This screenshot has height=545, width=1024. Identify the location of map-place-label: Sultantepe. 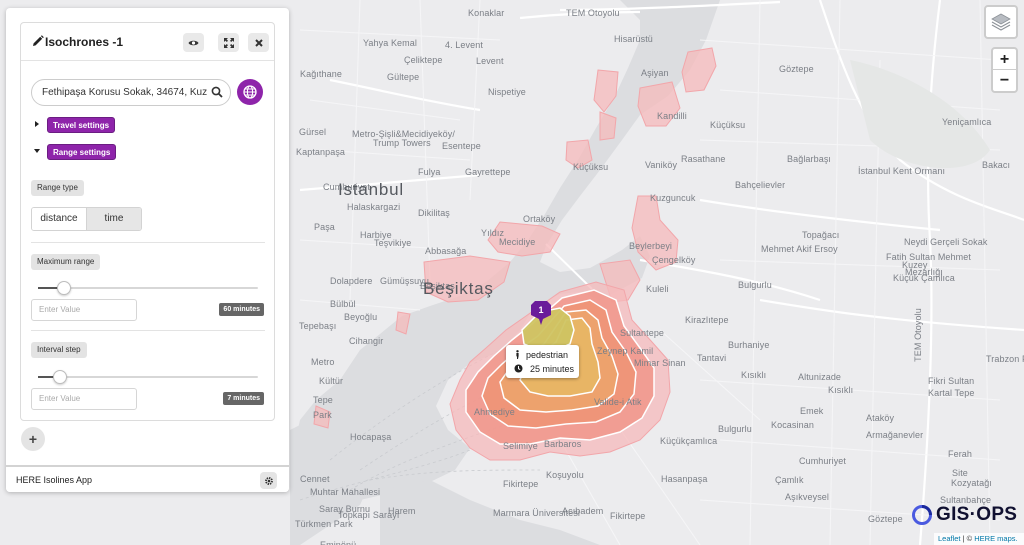
(642, 333).